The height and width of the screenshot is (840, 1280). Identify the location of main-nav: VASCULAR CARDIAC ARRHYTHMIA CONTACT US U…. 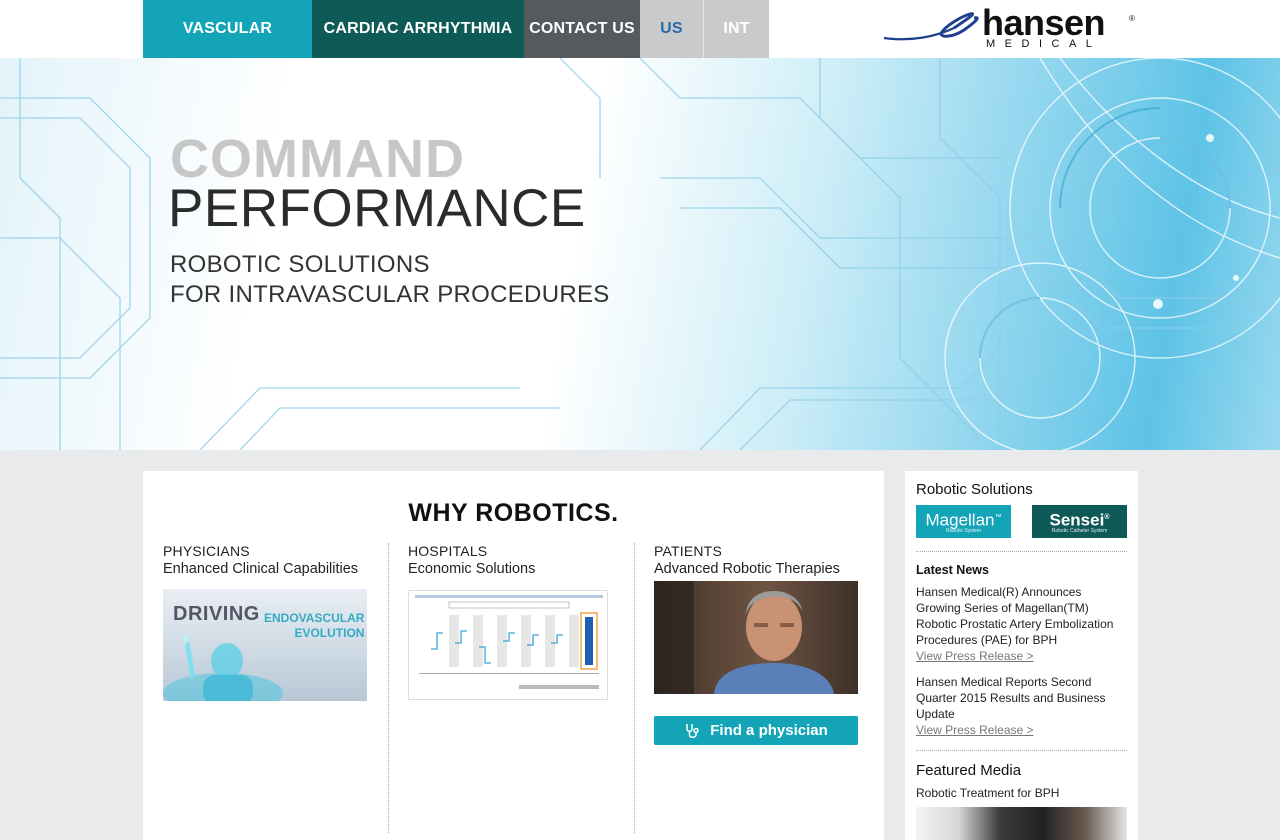
(456, 29).